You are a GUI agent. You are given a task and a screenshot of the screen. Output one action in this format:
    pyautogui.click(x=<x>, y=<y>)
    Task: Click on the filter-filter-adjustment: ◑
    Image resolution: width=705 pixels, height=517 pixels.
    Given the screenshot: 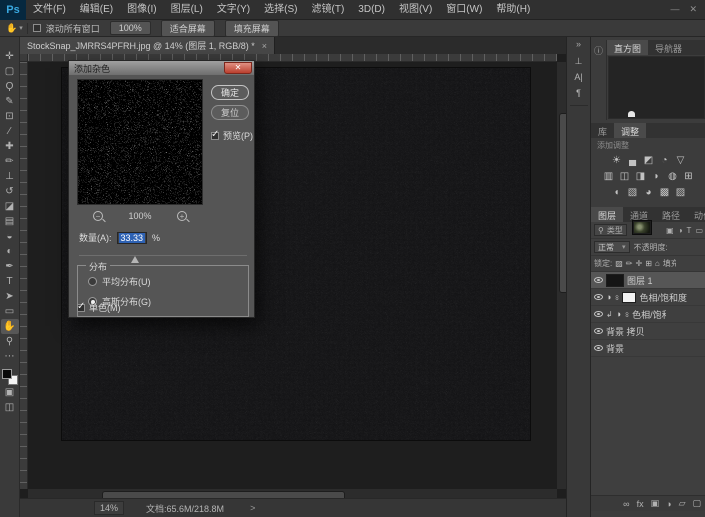 What is the action you would take?
    pyautogui.click(x=680, y=230)
    